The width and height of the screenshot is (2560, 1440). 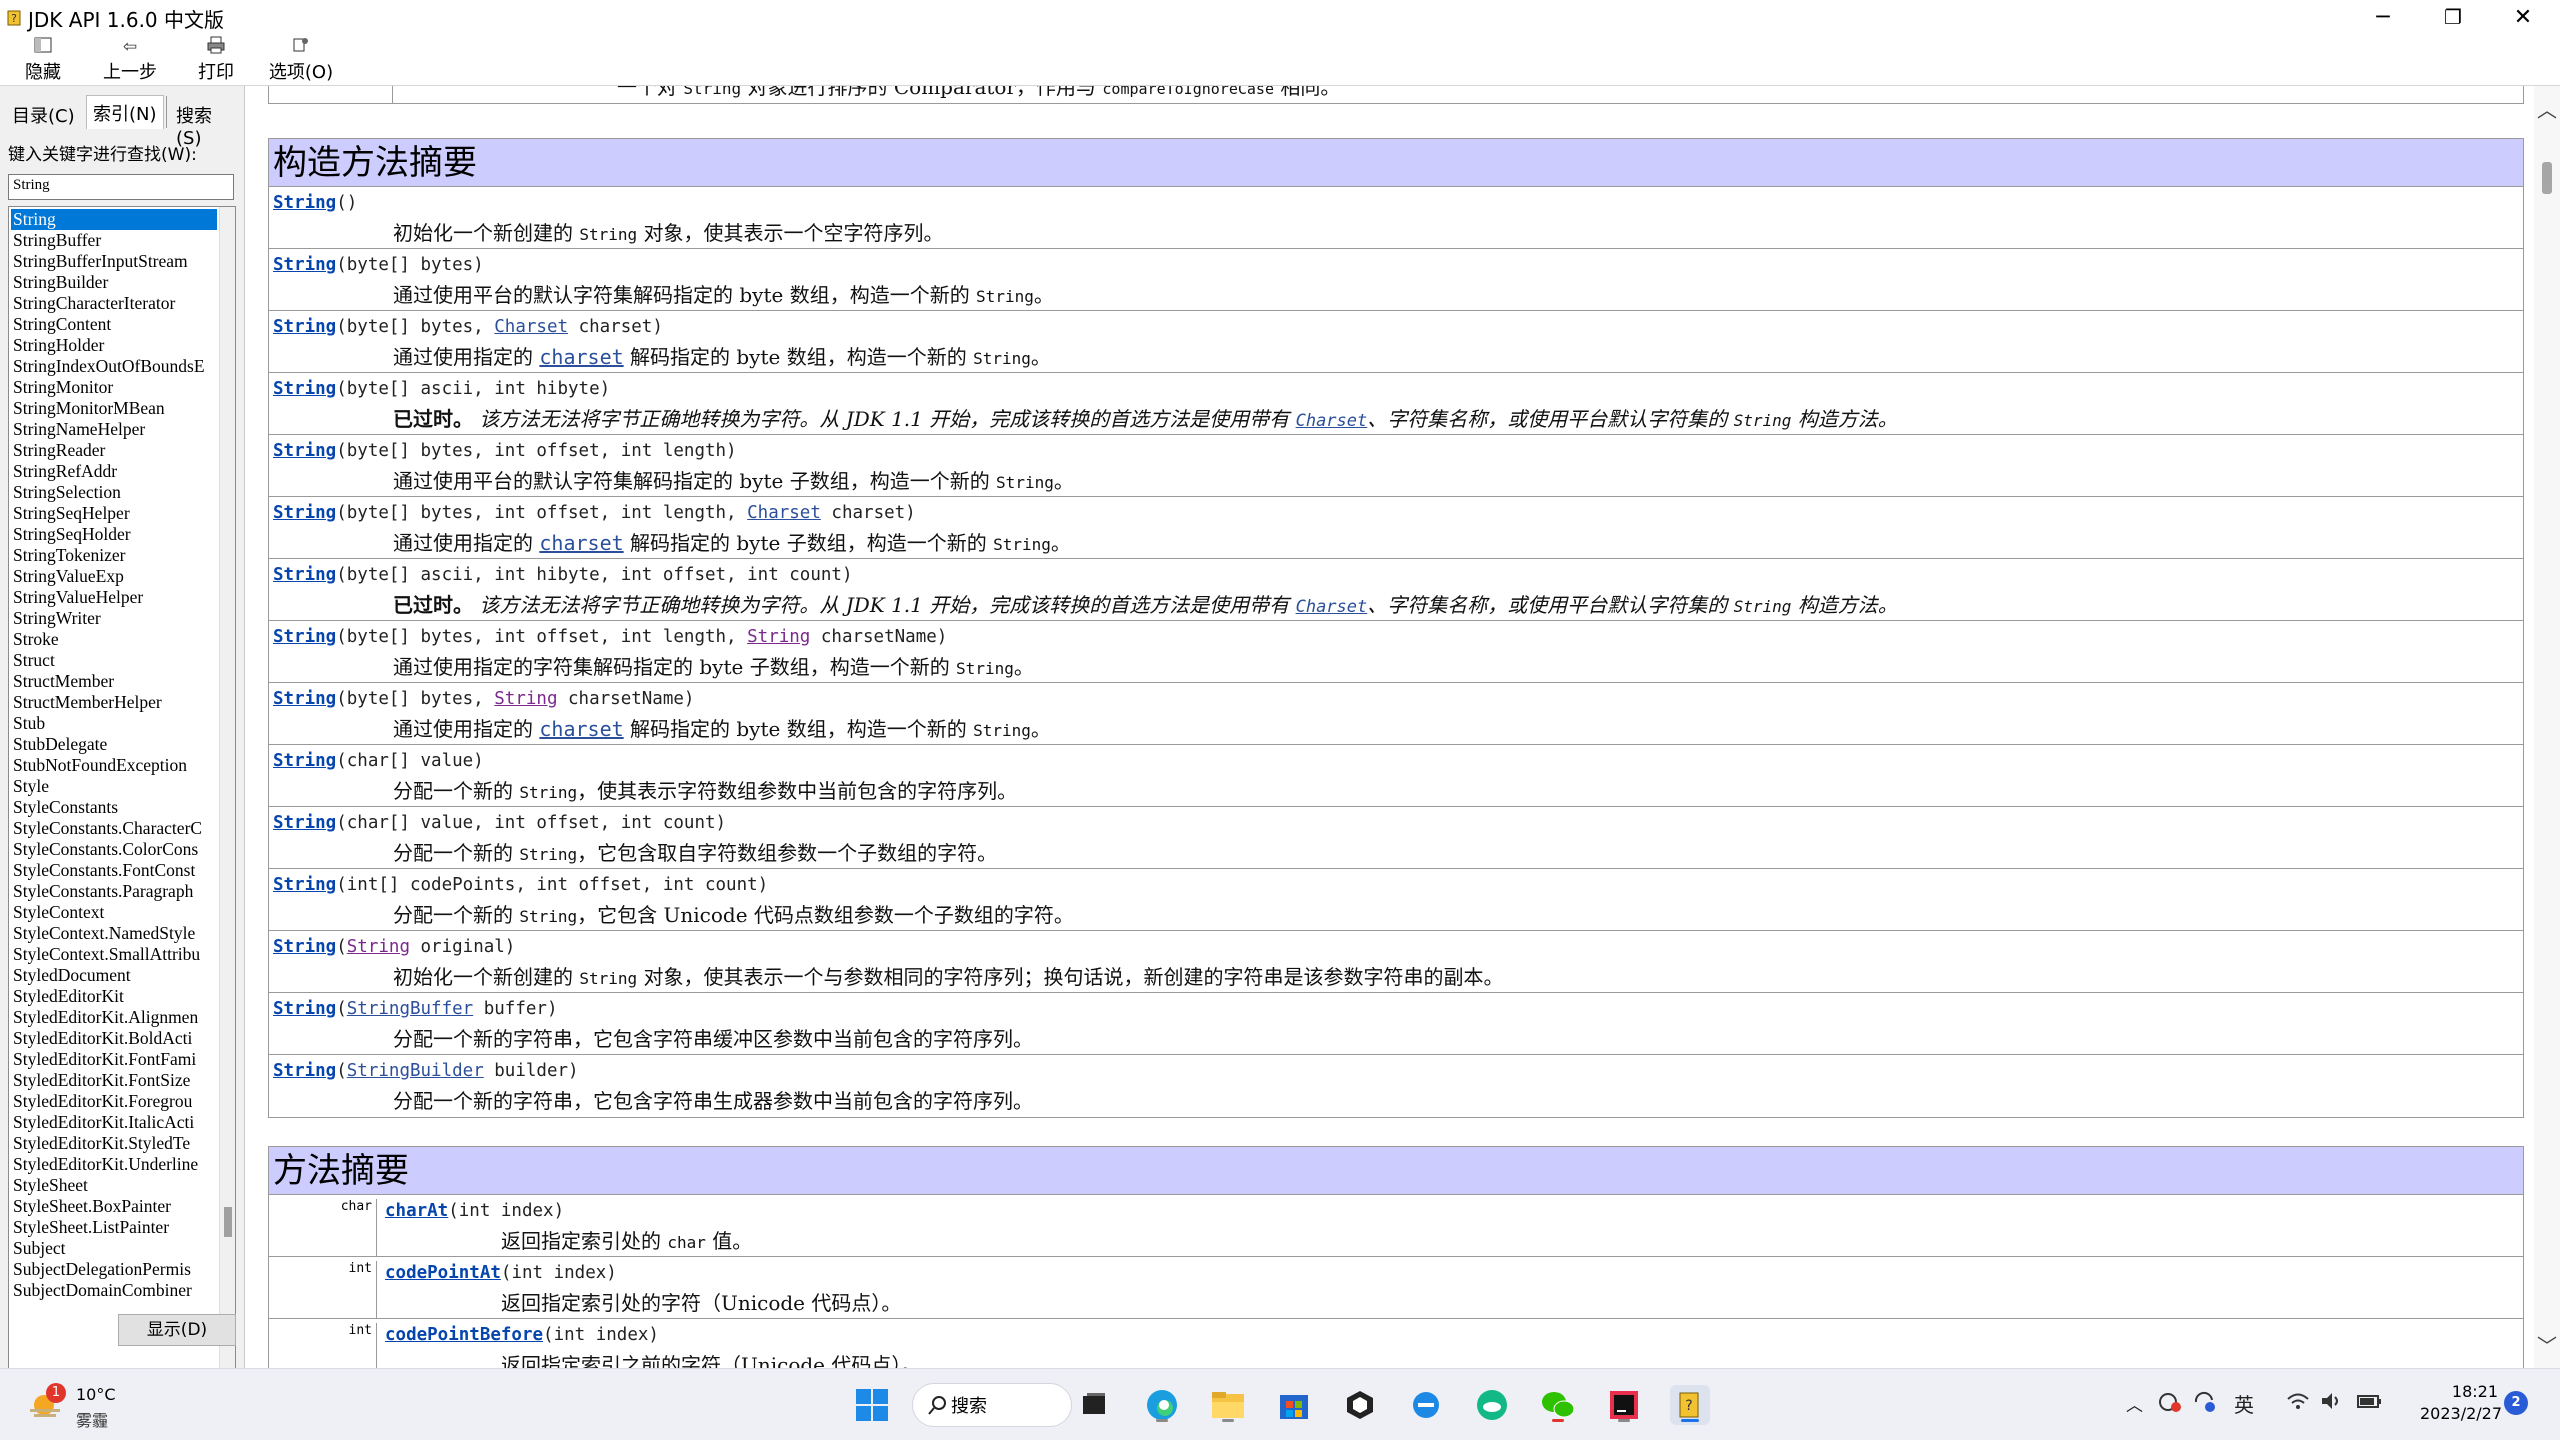 What do you see at coordinates (114, 534) in the screenshot?
I see `index-list-item: StringSeqHolder` at bounding box center [114, 534].